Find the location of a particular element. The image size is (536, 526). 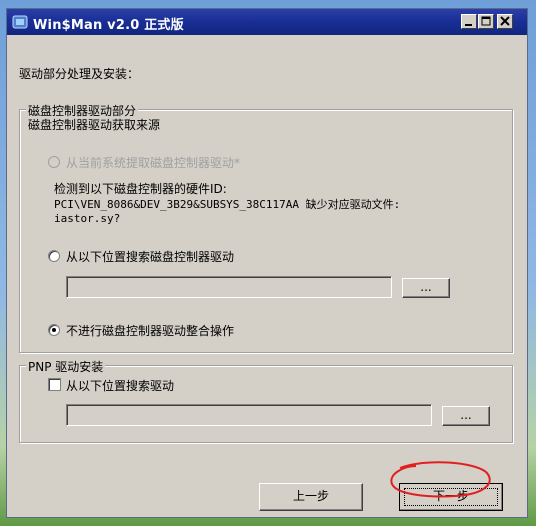

option-search-label: 从以下位置搜索磁盘控制器驱动 is located at coordinates (150, 257).